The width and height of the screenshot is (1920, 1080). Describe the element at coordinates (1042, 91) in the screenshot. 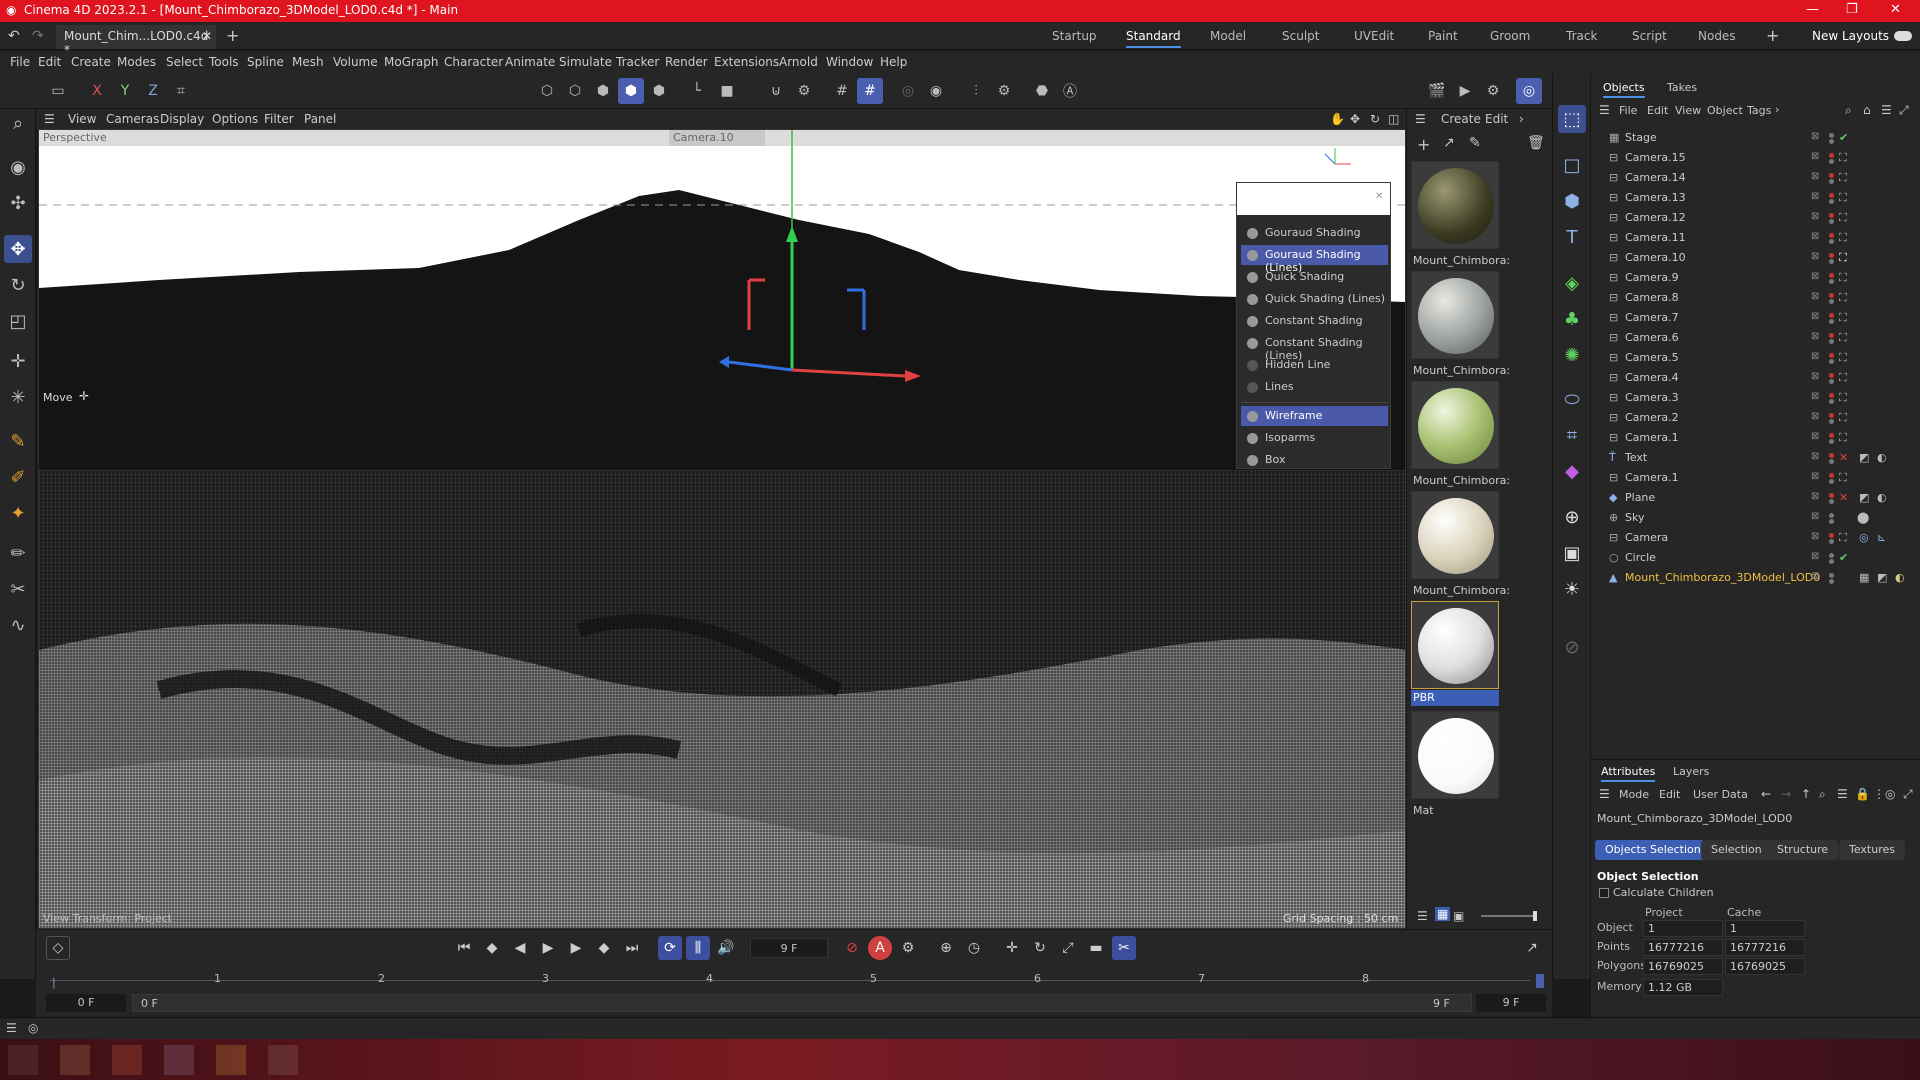

I see `interactive-render-icon: ⬣` at that location.